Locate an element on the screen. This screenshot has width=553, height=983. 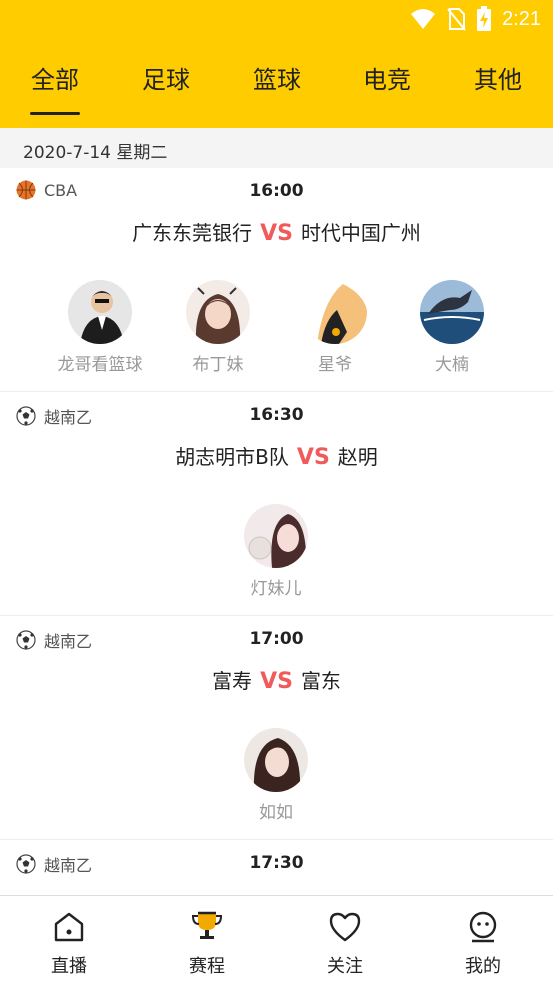
streamer-name: 星爷 is located at coordinates (335, 365).